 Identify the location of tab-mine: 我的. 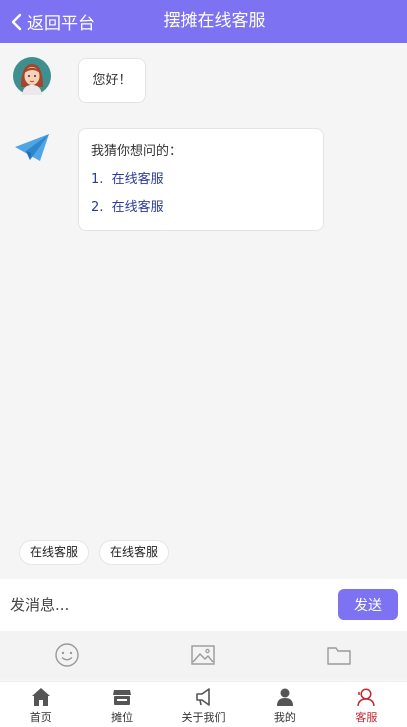
(284, 704).